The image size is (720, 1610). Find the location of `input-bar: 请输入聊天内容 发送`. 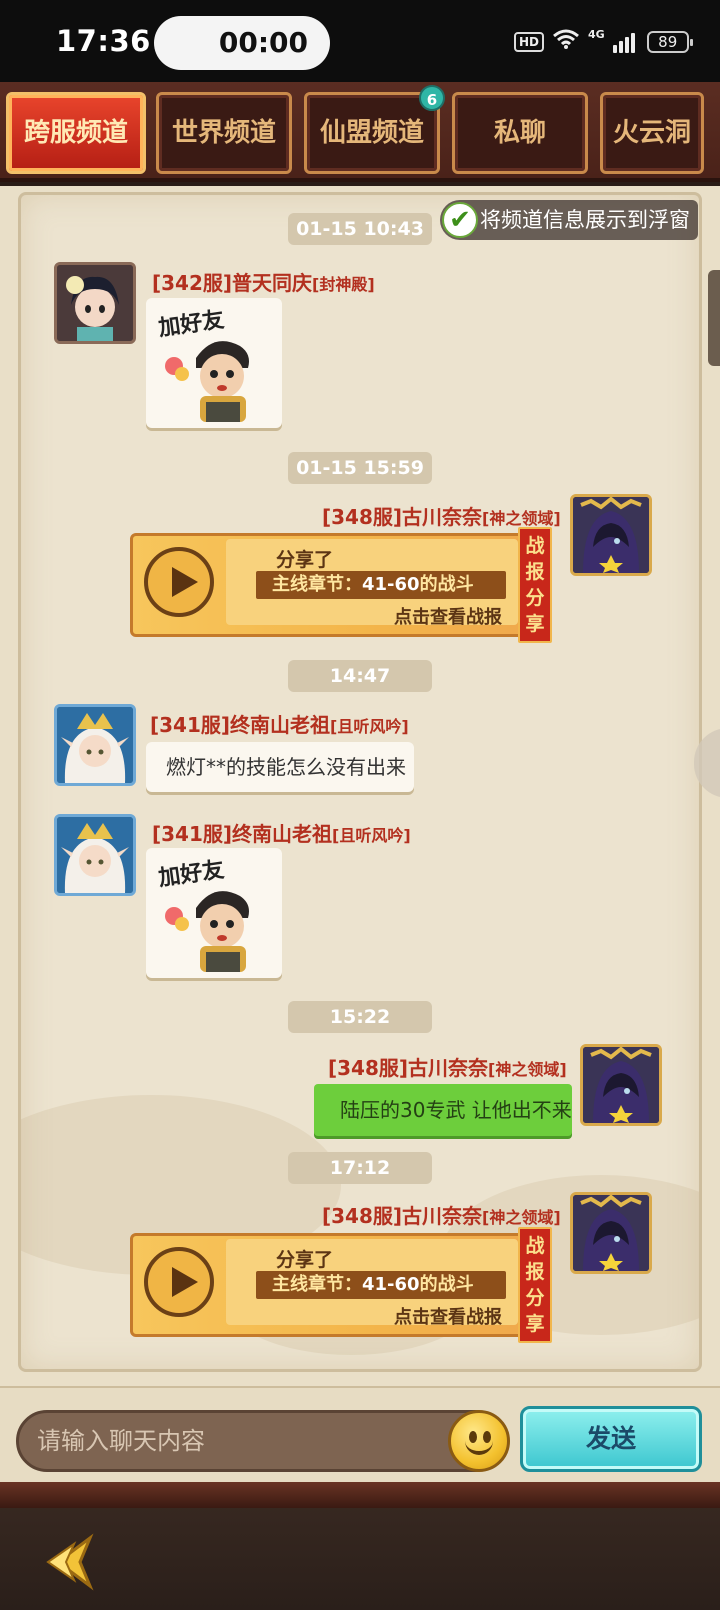

input-bar: 请输入聊天内容 发送 is located at coordinates (360, 1434).